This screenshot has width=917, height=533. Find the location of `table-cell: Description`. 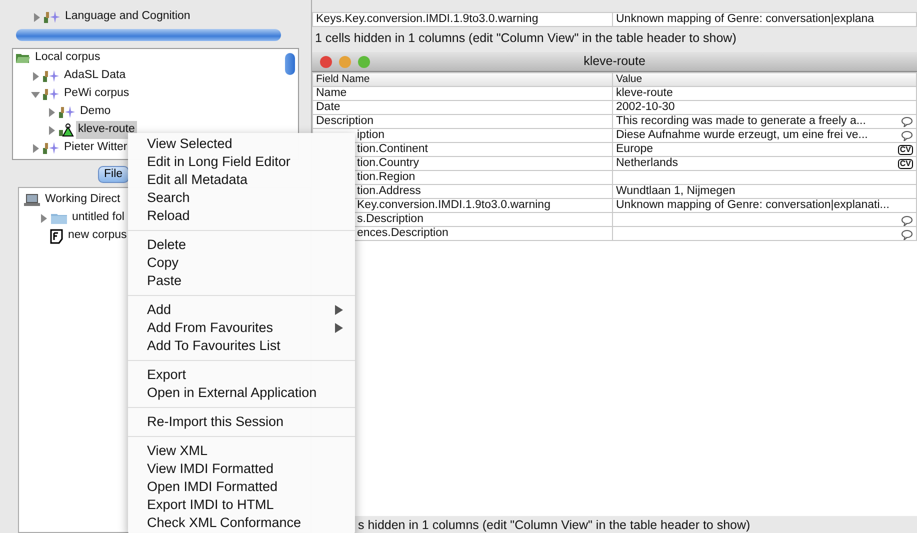

table-cell: Description is located at coordinates (462, 121).